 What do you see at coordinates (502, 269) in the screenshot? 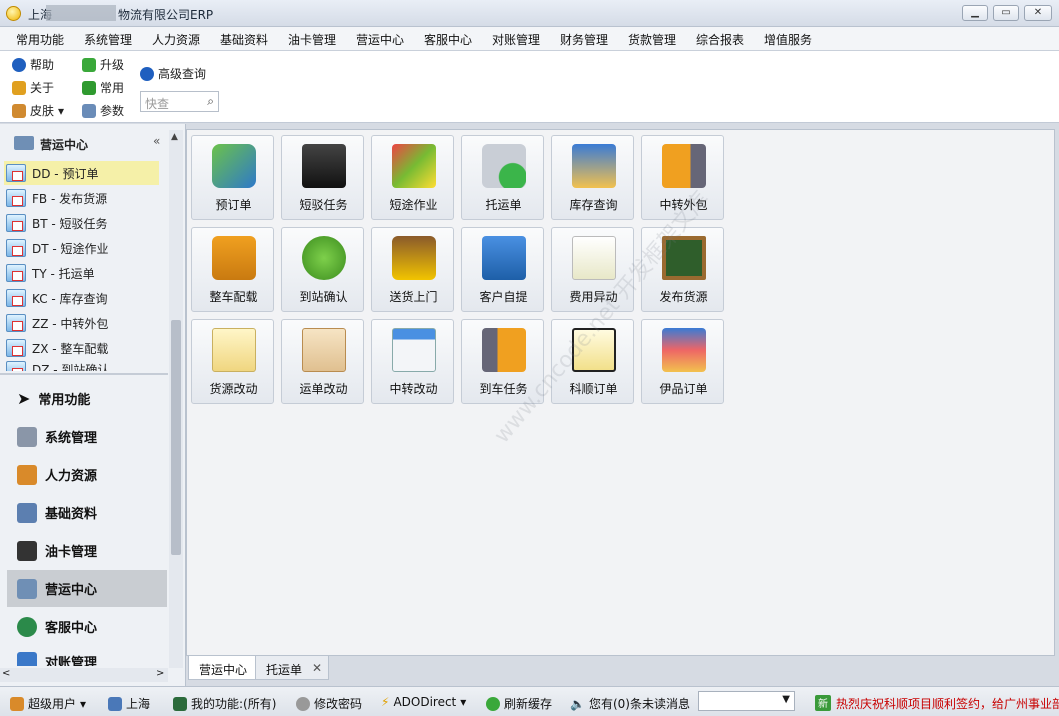
I see `tile-self-pickup: 客户自提` at bounding box center [502, 269].